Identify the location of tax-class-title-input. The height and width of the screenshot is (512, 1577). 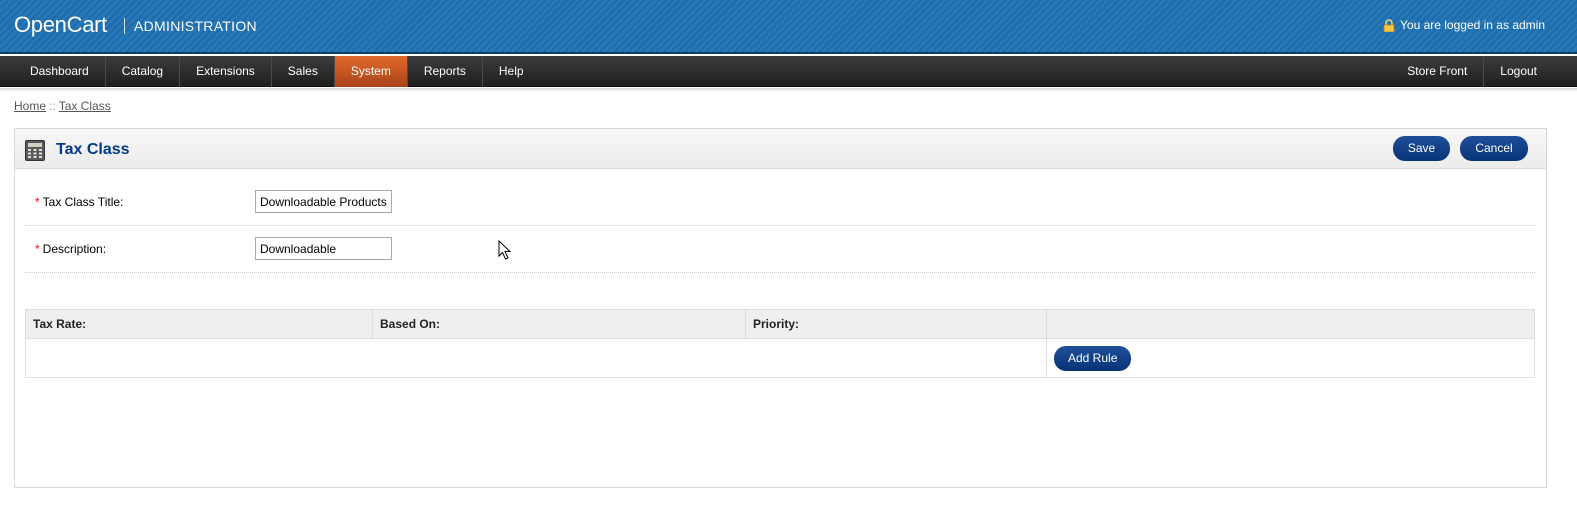
(323, 201).